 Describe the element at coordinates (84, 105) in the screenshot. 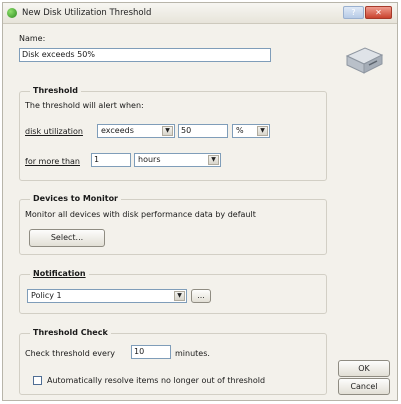

I see `threshold-intro: The threshold will alert when:` at that location.